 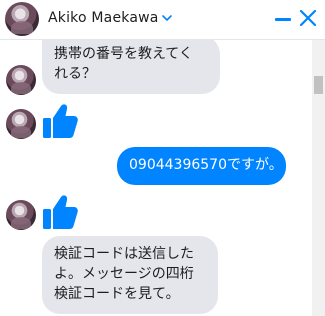 I want to click on close-icon, so click(x=308, y=18).